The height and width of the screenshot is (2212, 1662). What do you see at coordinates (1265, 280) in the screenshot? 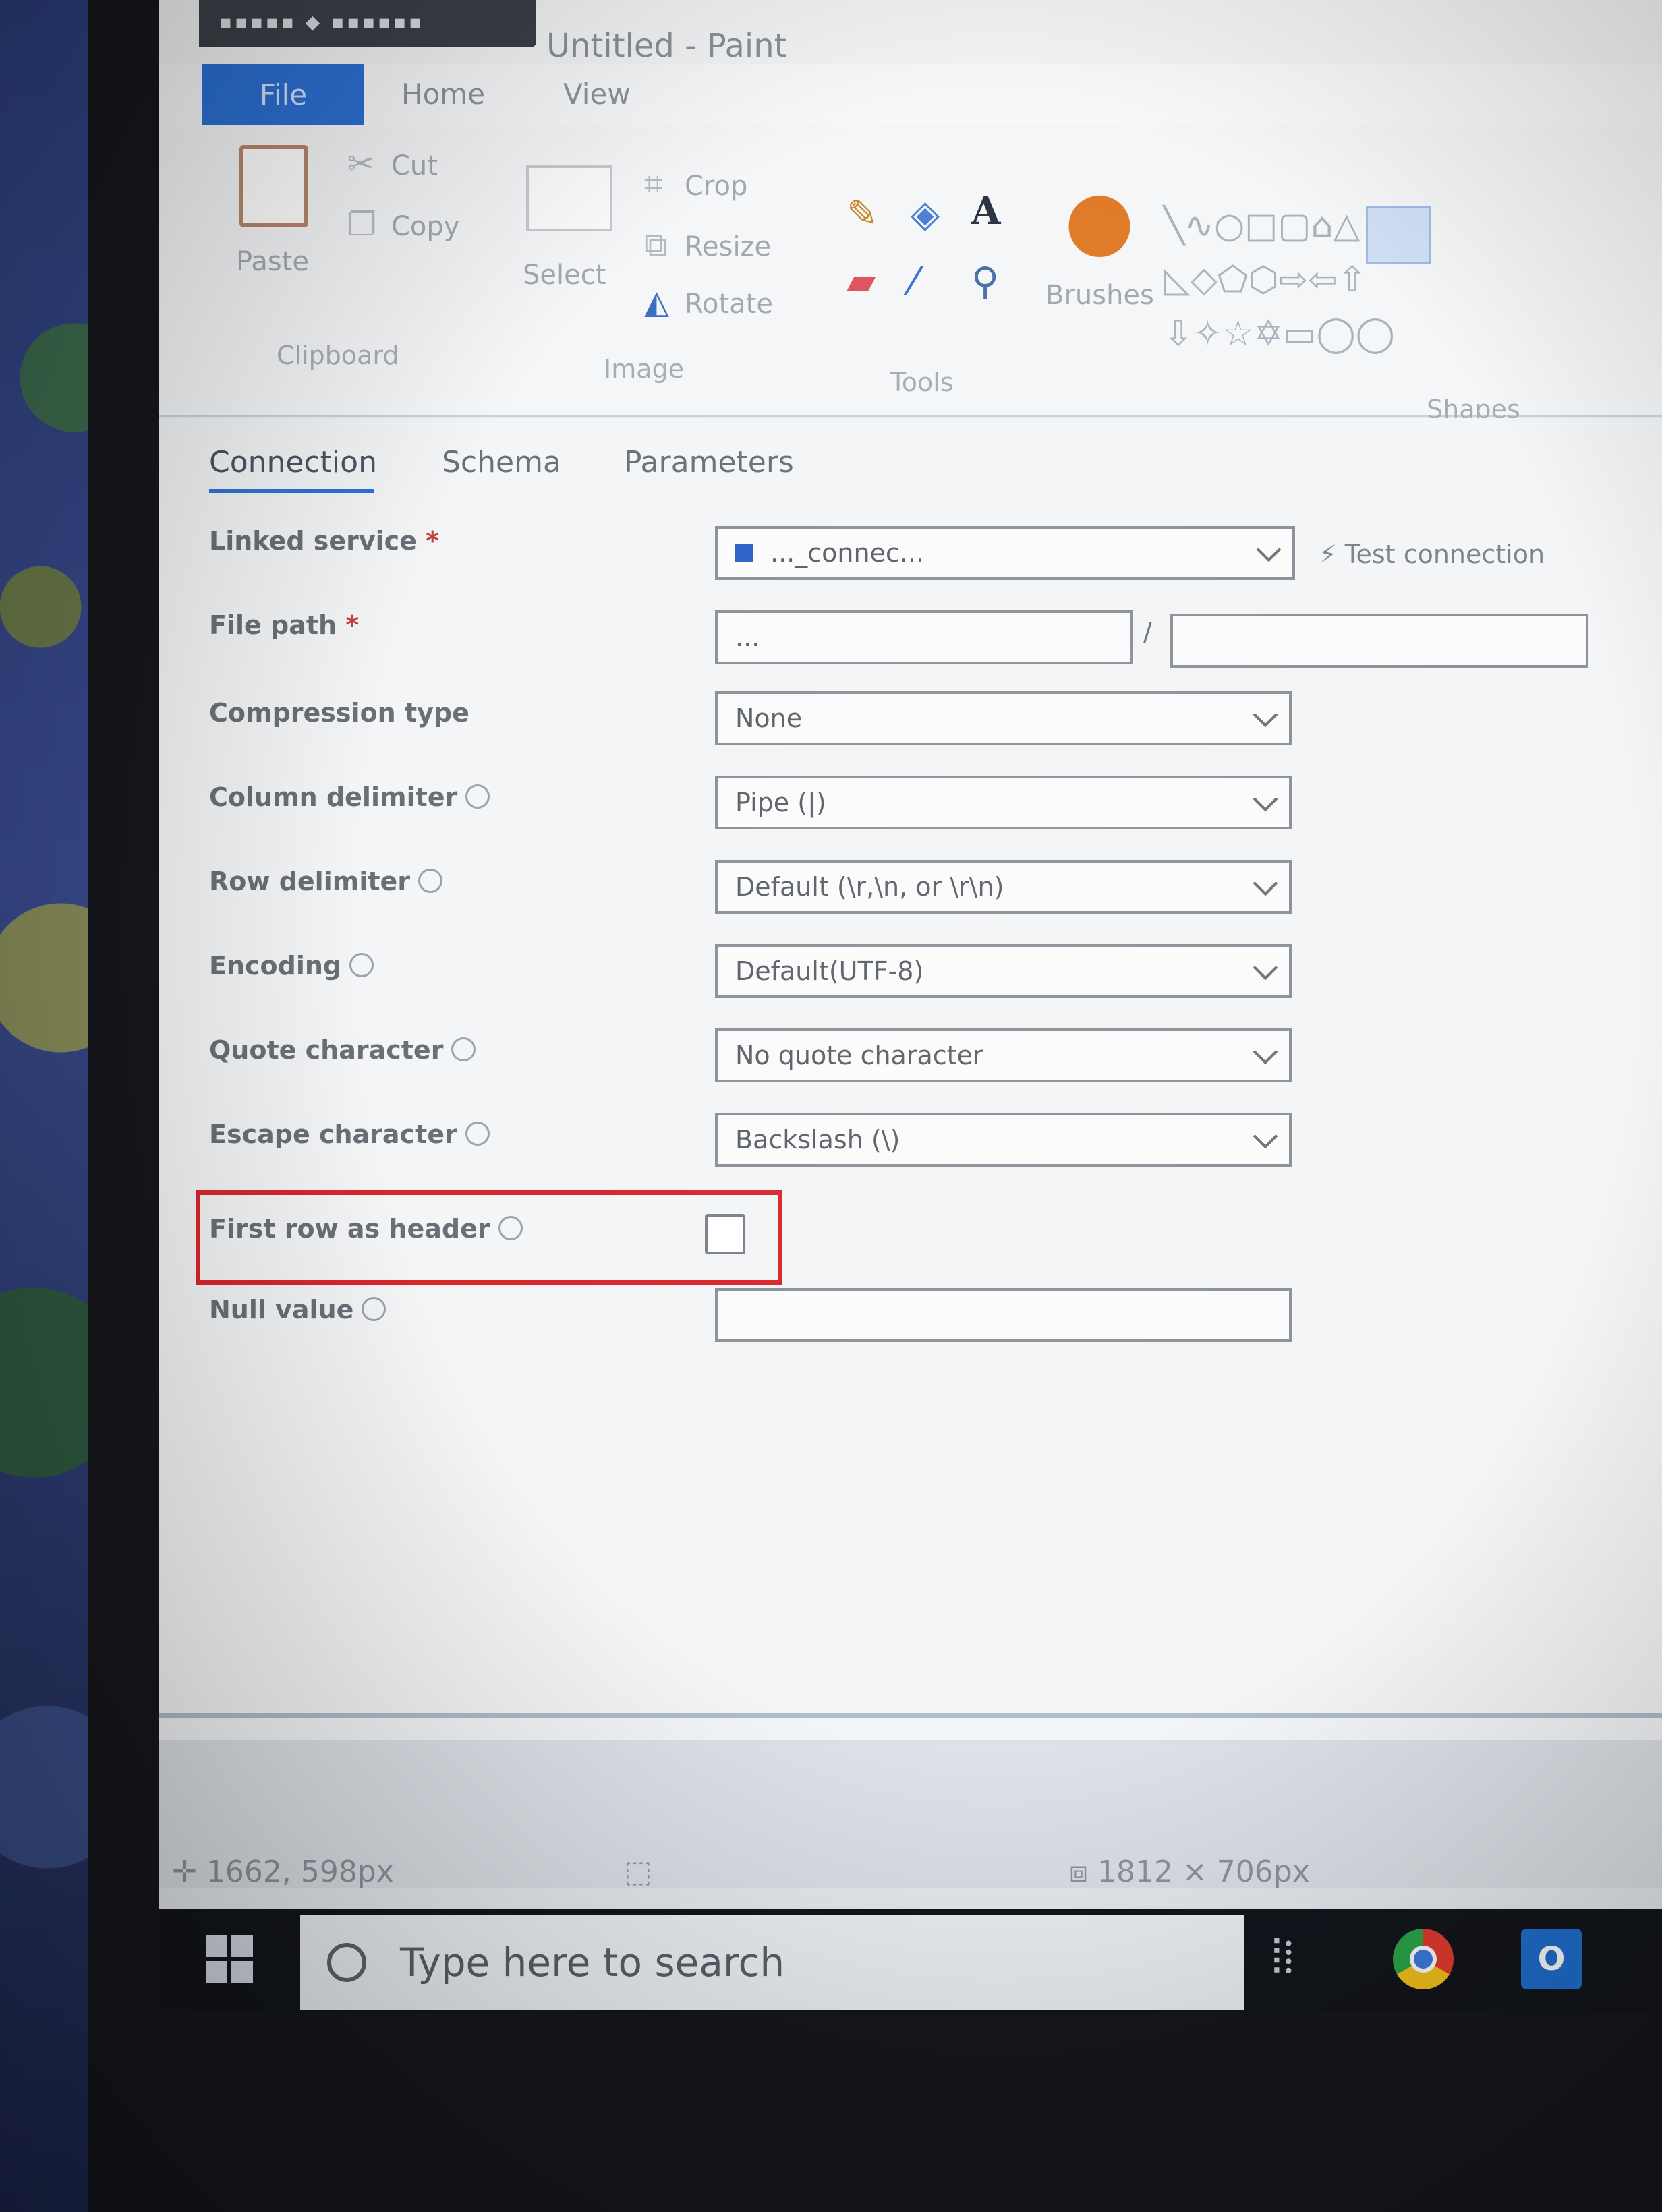
I see `shapes-row-2: ◺◇⬠⬡⇨⇦⇧` at bounding box center [1265, 280].